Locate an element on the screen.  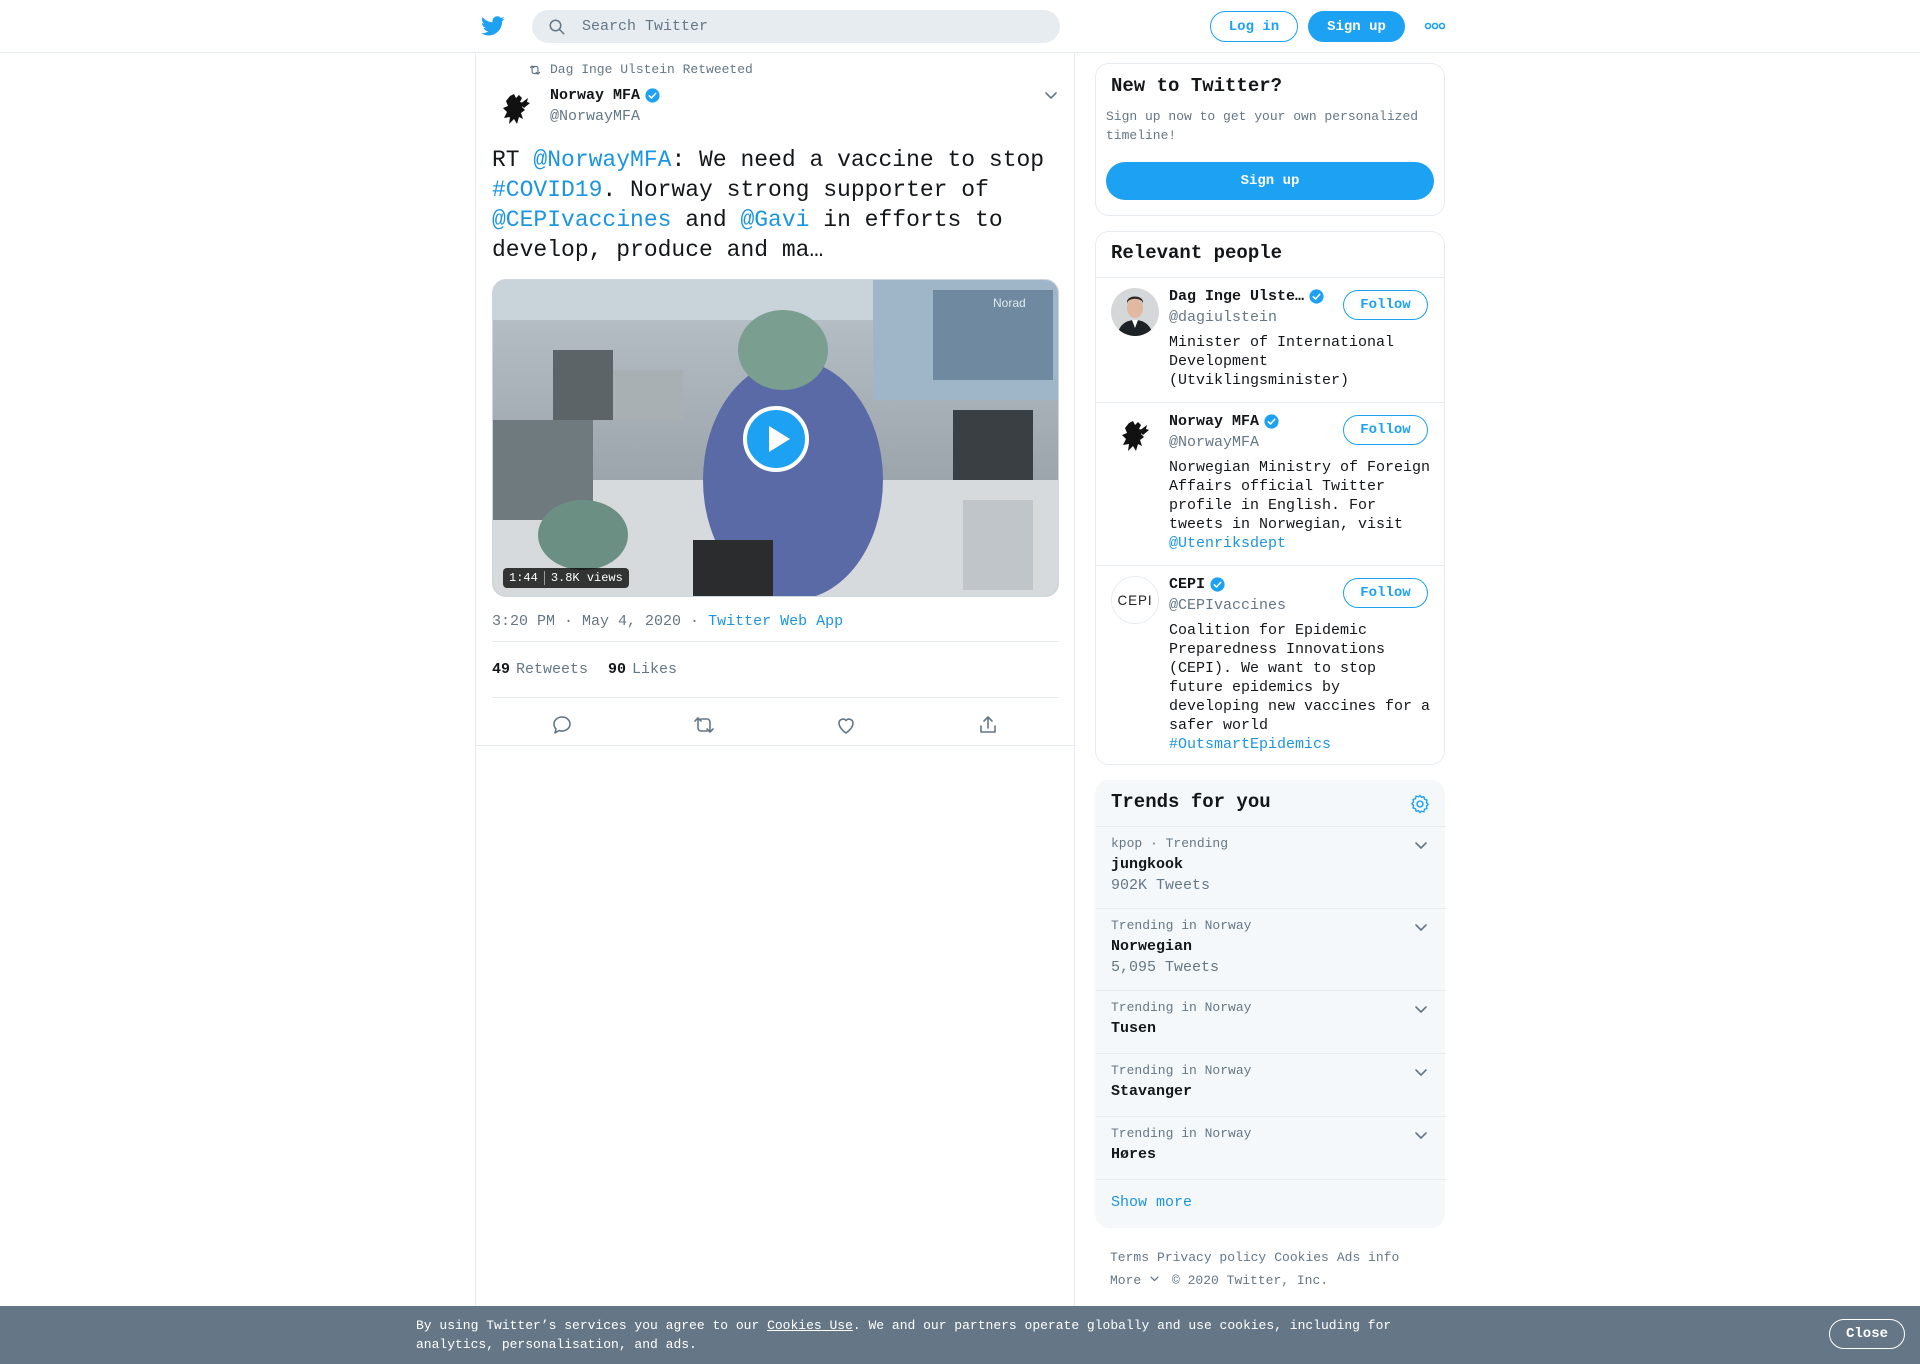
copyright-text: © 2020 Twitter, Inc. is located at coordinates (1250, 1280).